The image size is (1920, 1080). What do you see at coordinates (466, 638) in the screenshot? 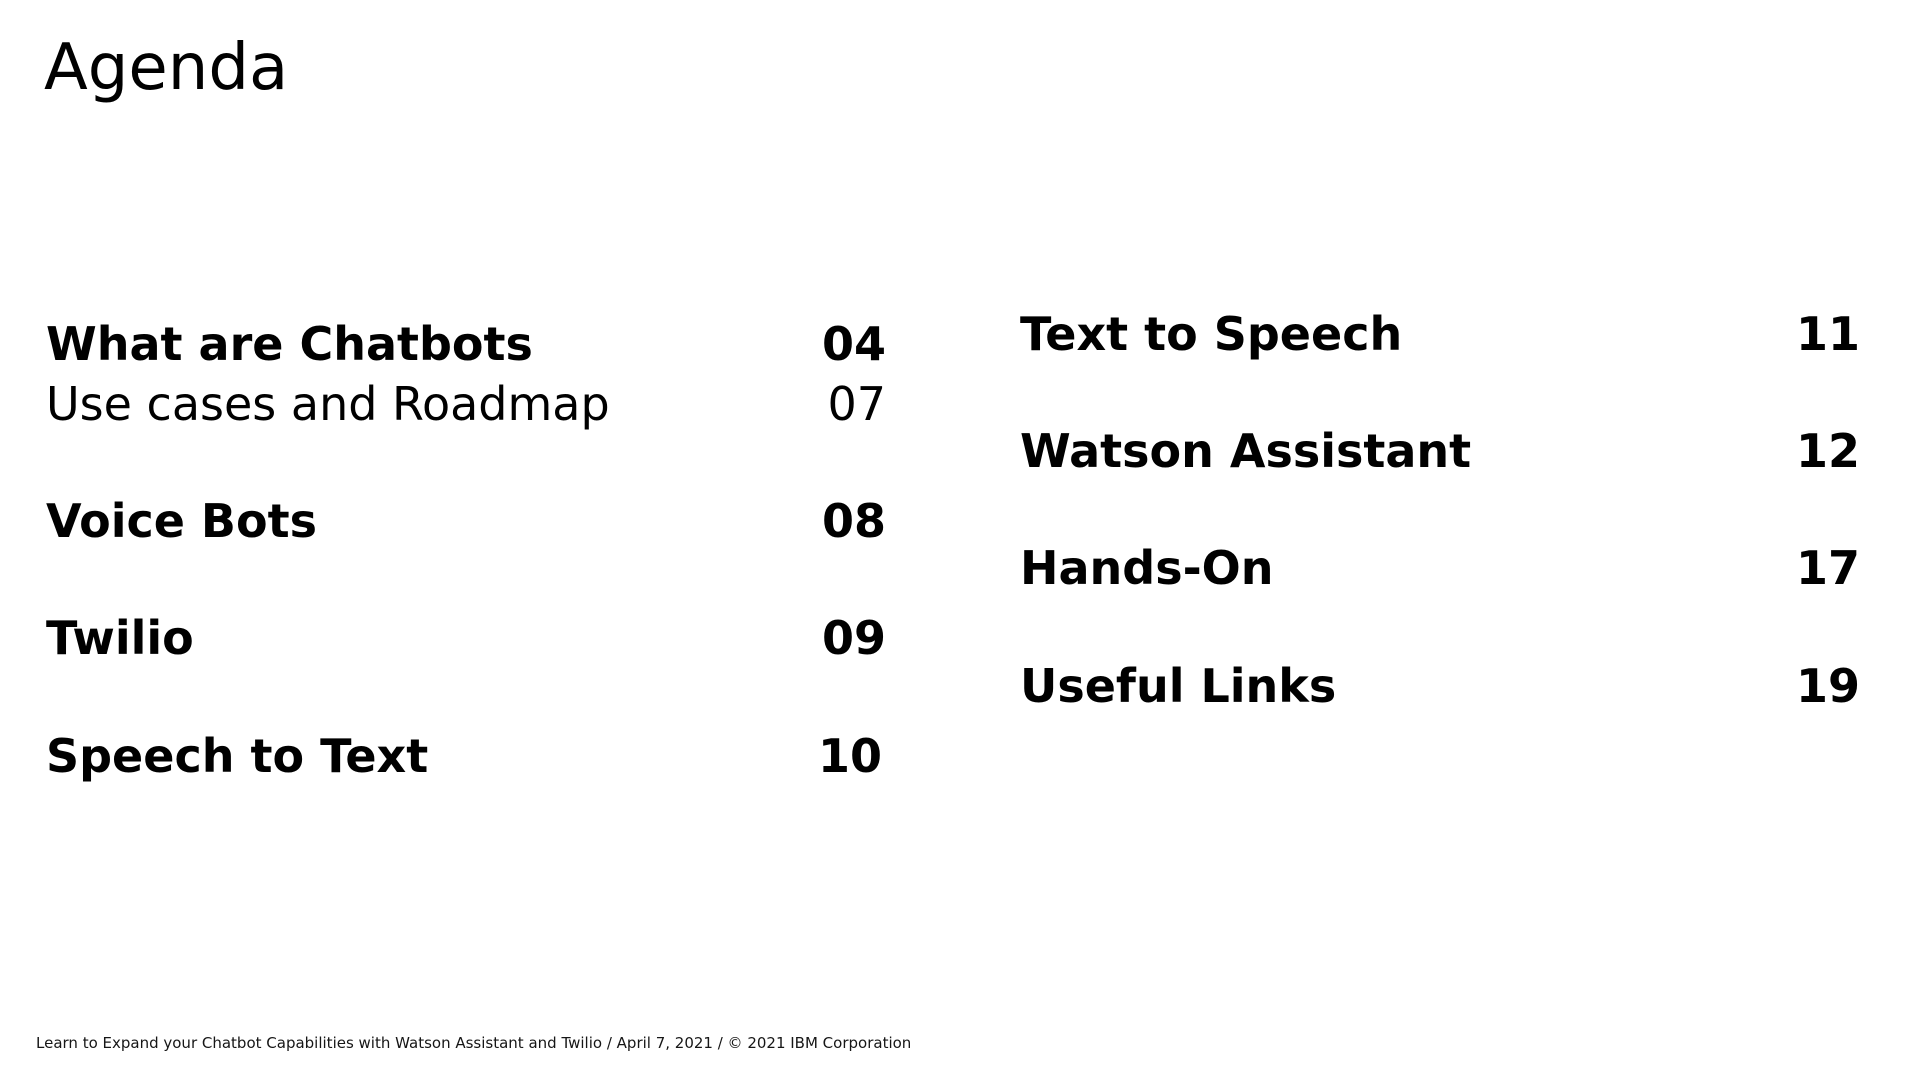
I see `agenda-item-twilio: Twilio 09` at bounding box center [466, 638].